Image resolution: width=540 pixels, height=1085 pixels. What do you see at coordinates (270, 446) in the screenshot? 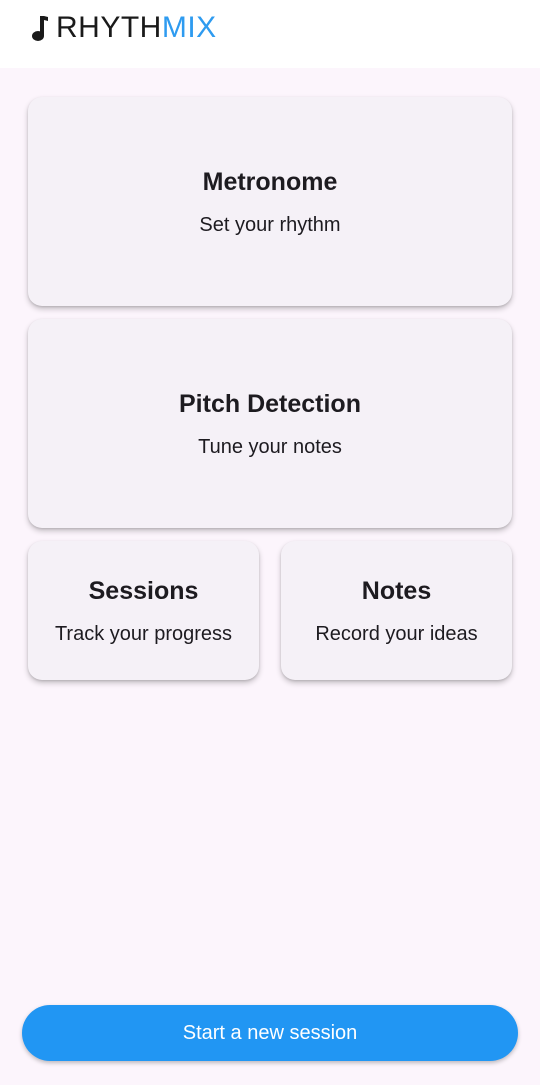
I see `card-subtitle: Tune your notes` at bounding box center [270, 446].